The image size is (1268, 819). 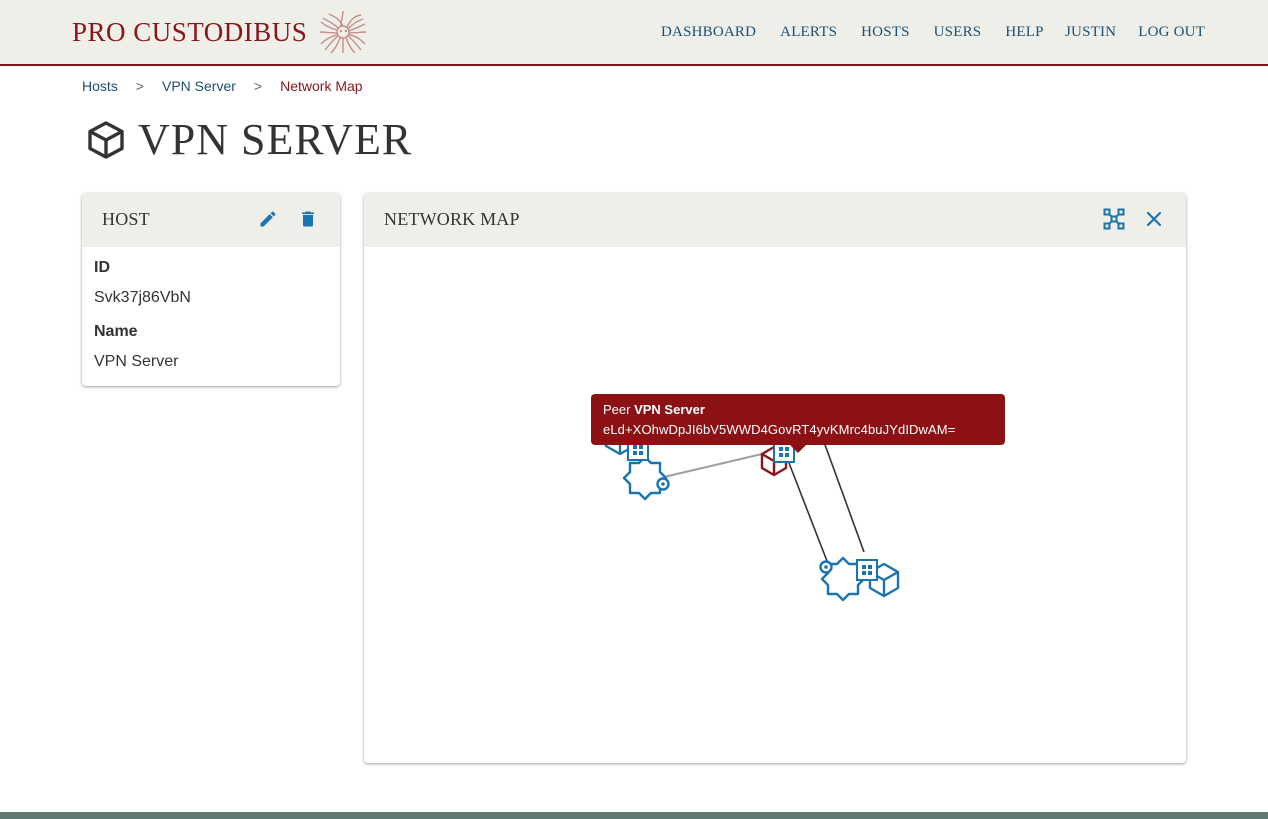 What do you see at coordinates (1171, 32) in the screenshot?
I see `nav-log-out: LOG OUT` at bounding box center [1171, 32].